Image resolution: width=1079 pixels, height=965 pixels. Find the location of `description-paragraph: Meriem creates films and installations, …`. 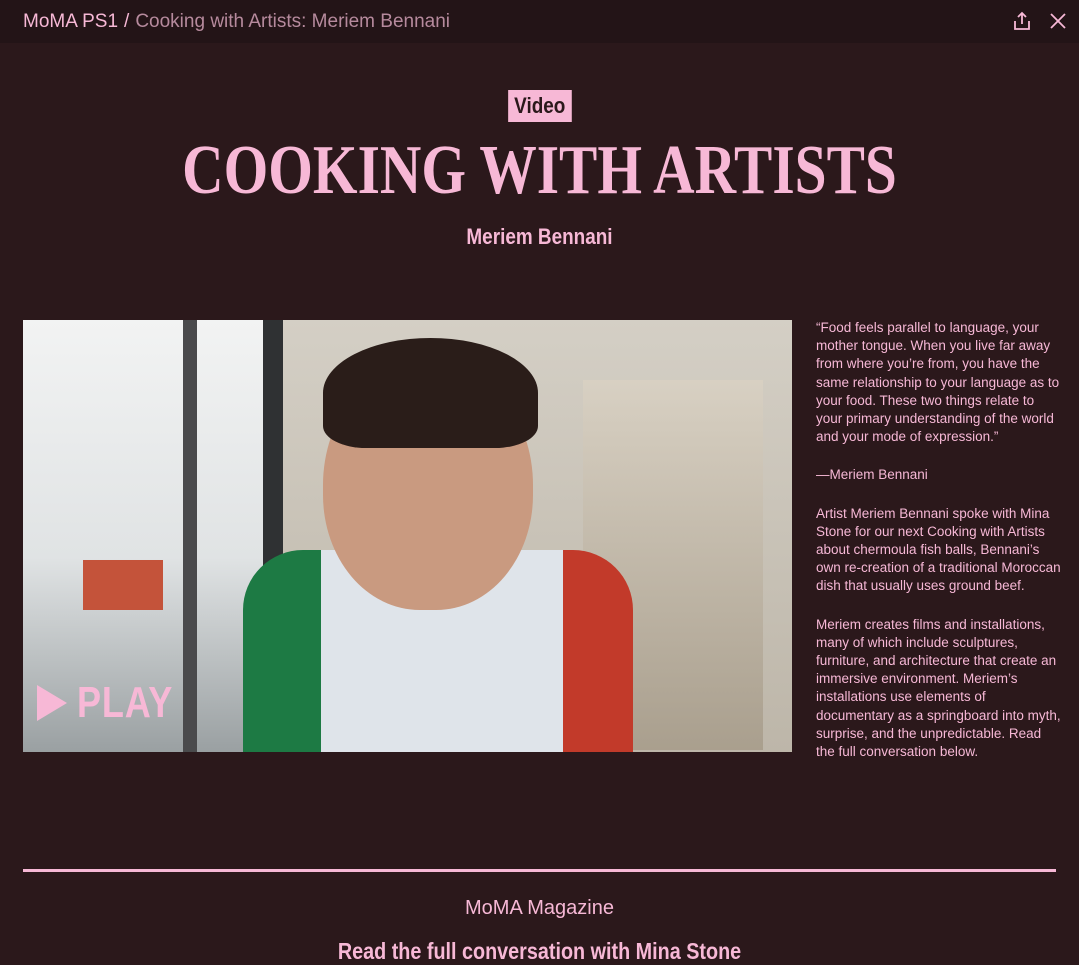

description-paragraph: Meriem creates films and installations, … is located at coordinates (938, 688).